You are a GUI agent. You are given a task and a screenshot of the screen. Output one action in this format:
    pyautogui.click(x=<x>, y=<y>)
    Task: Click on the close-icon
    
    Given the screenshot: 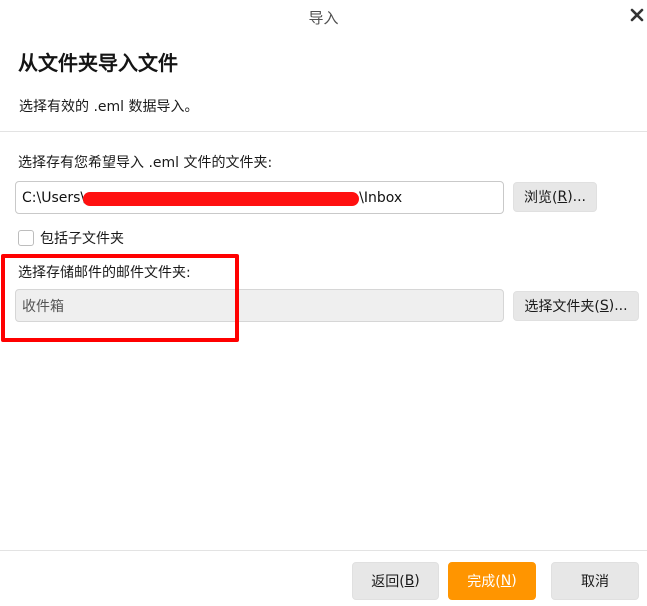 What is the action you would take?
    pyautogui.click(x=637, y=15)
    